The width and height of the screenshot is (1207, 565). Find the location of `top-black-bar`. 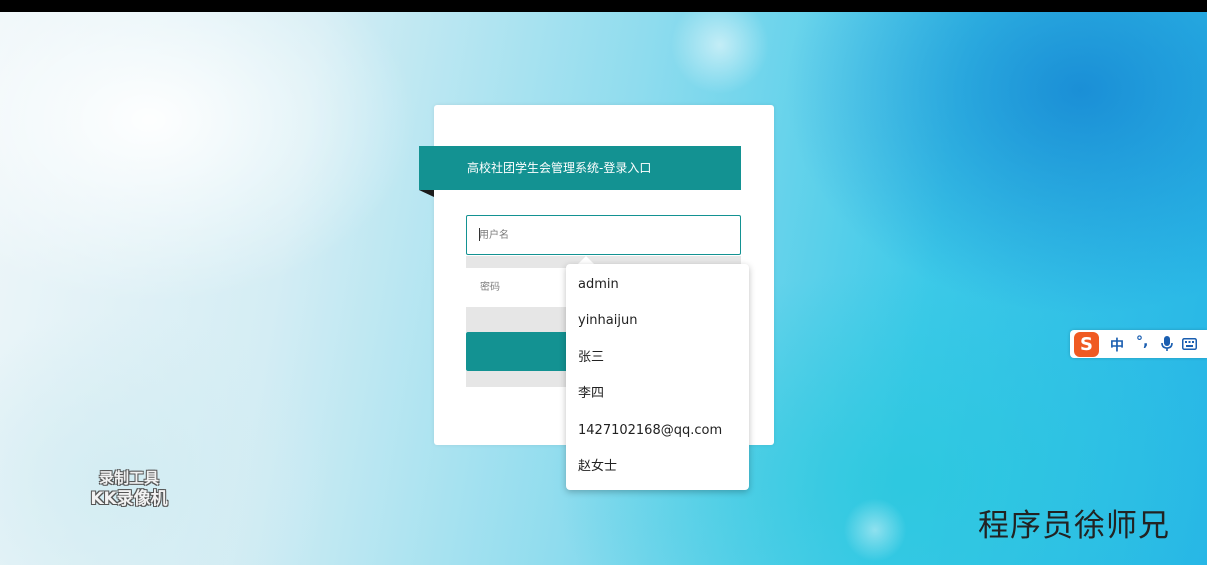

top-black-bar is located at coordinates (603, 6).